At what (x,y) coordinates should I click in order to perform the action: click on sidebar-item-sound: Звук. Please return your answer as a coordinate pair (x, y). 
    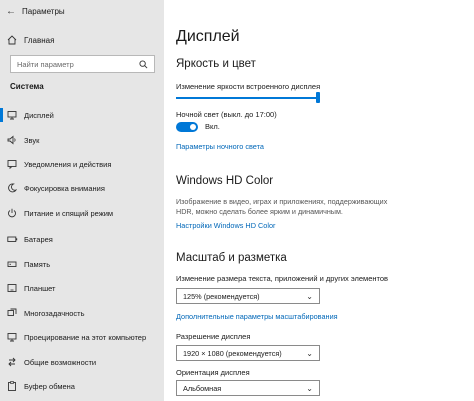
    Looking at the image, I should click on (82, 140).